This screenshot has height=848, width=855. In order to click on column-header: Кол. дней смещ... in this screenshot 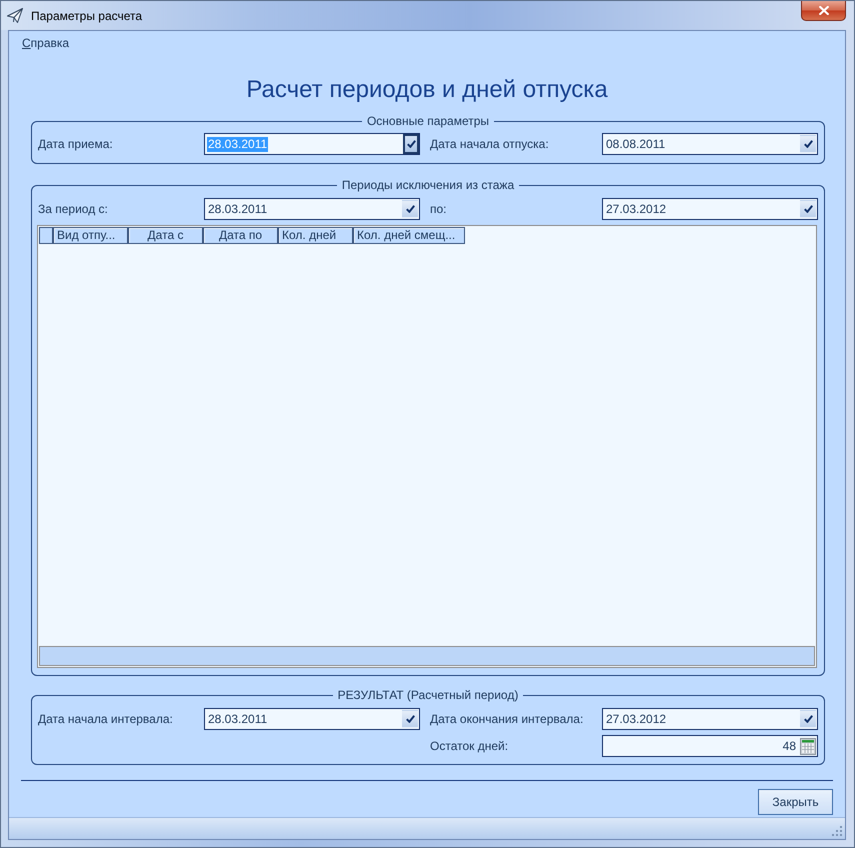, I will do `click(409, 235)`.